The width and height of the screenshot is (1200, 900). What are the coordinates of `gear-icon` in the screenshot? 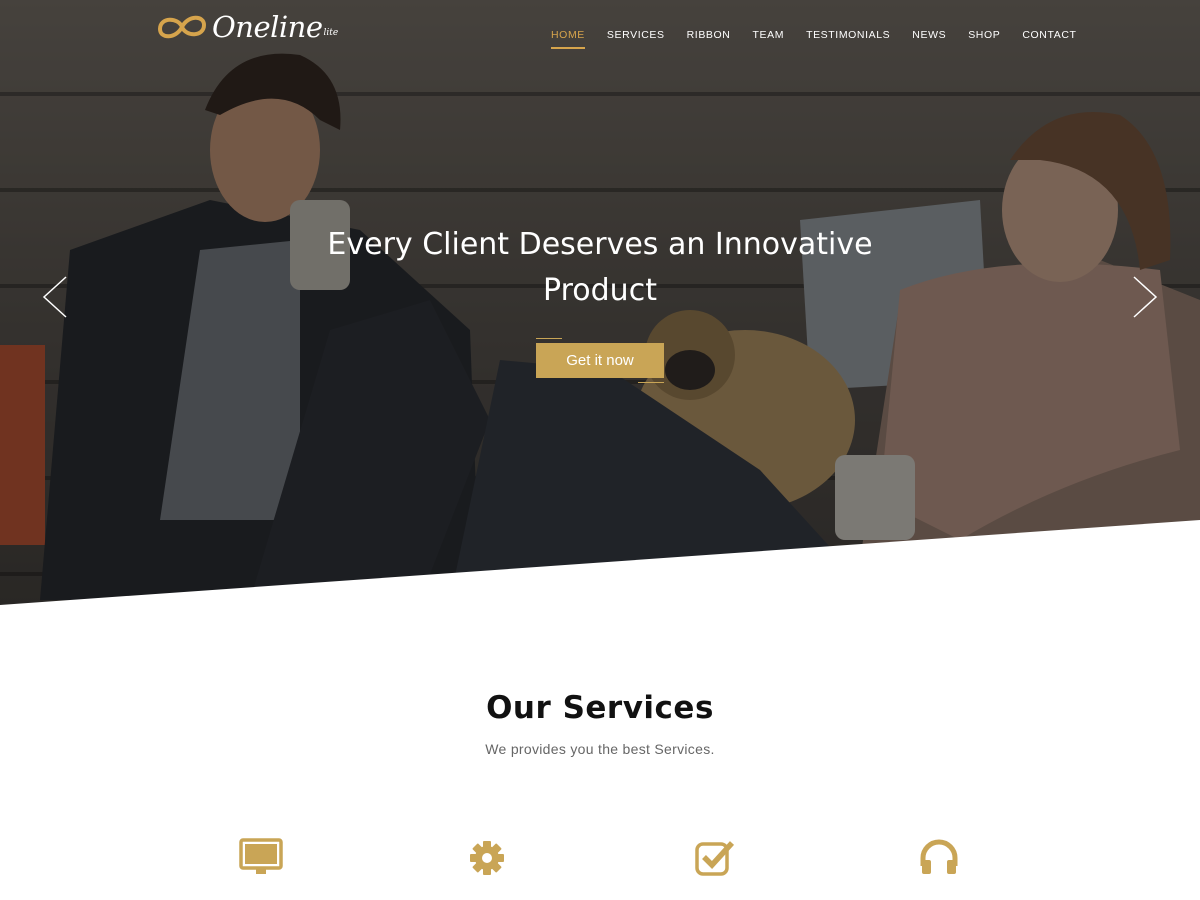 It's located at (488, 858).